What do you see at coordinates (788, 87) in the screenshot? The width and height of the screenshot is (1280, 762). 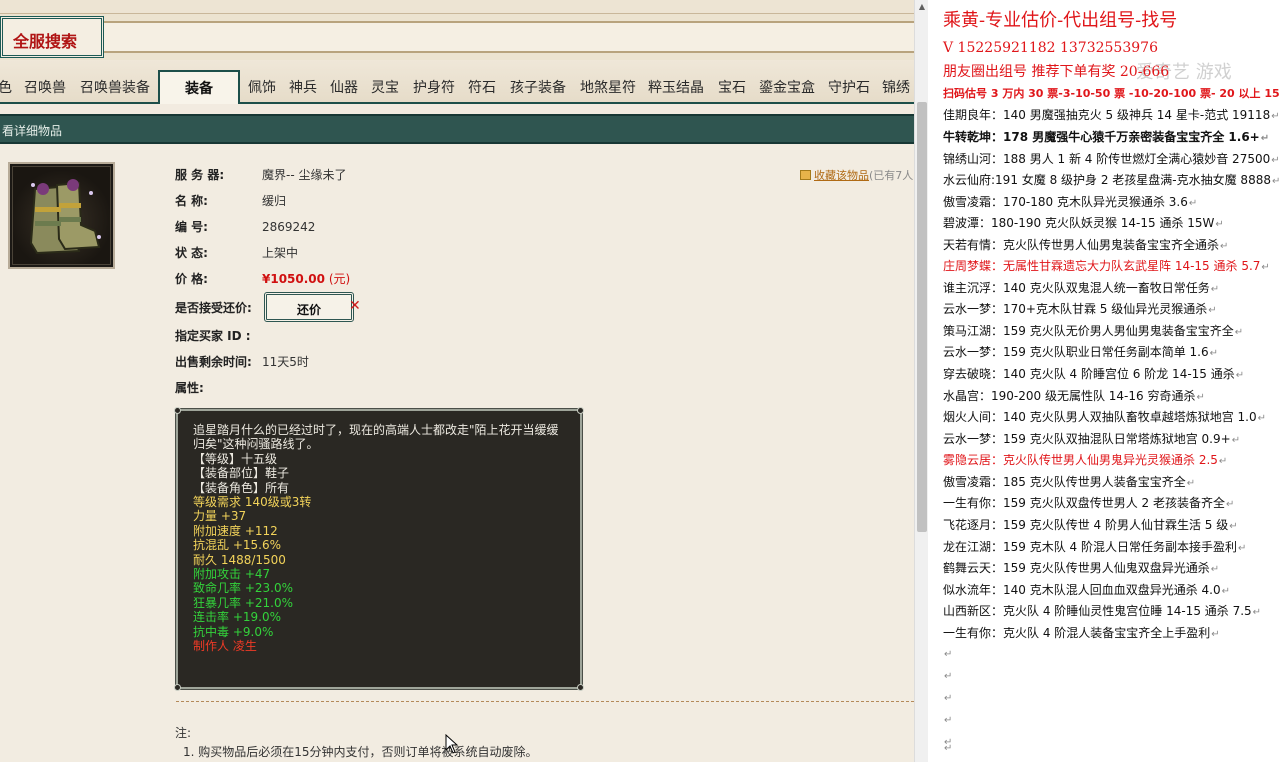 I see `tab-14: 鎏金宝盒` at bounding box center [788, 87].